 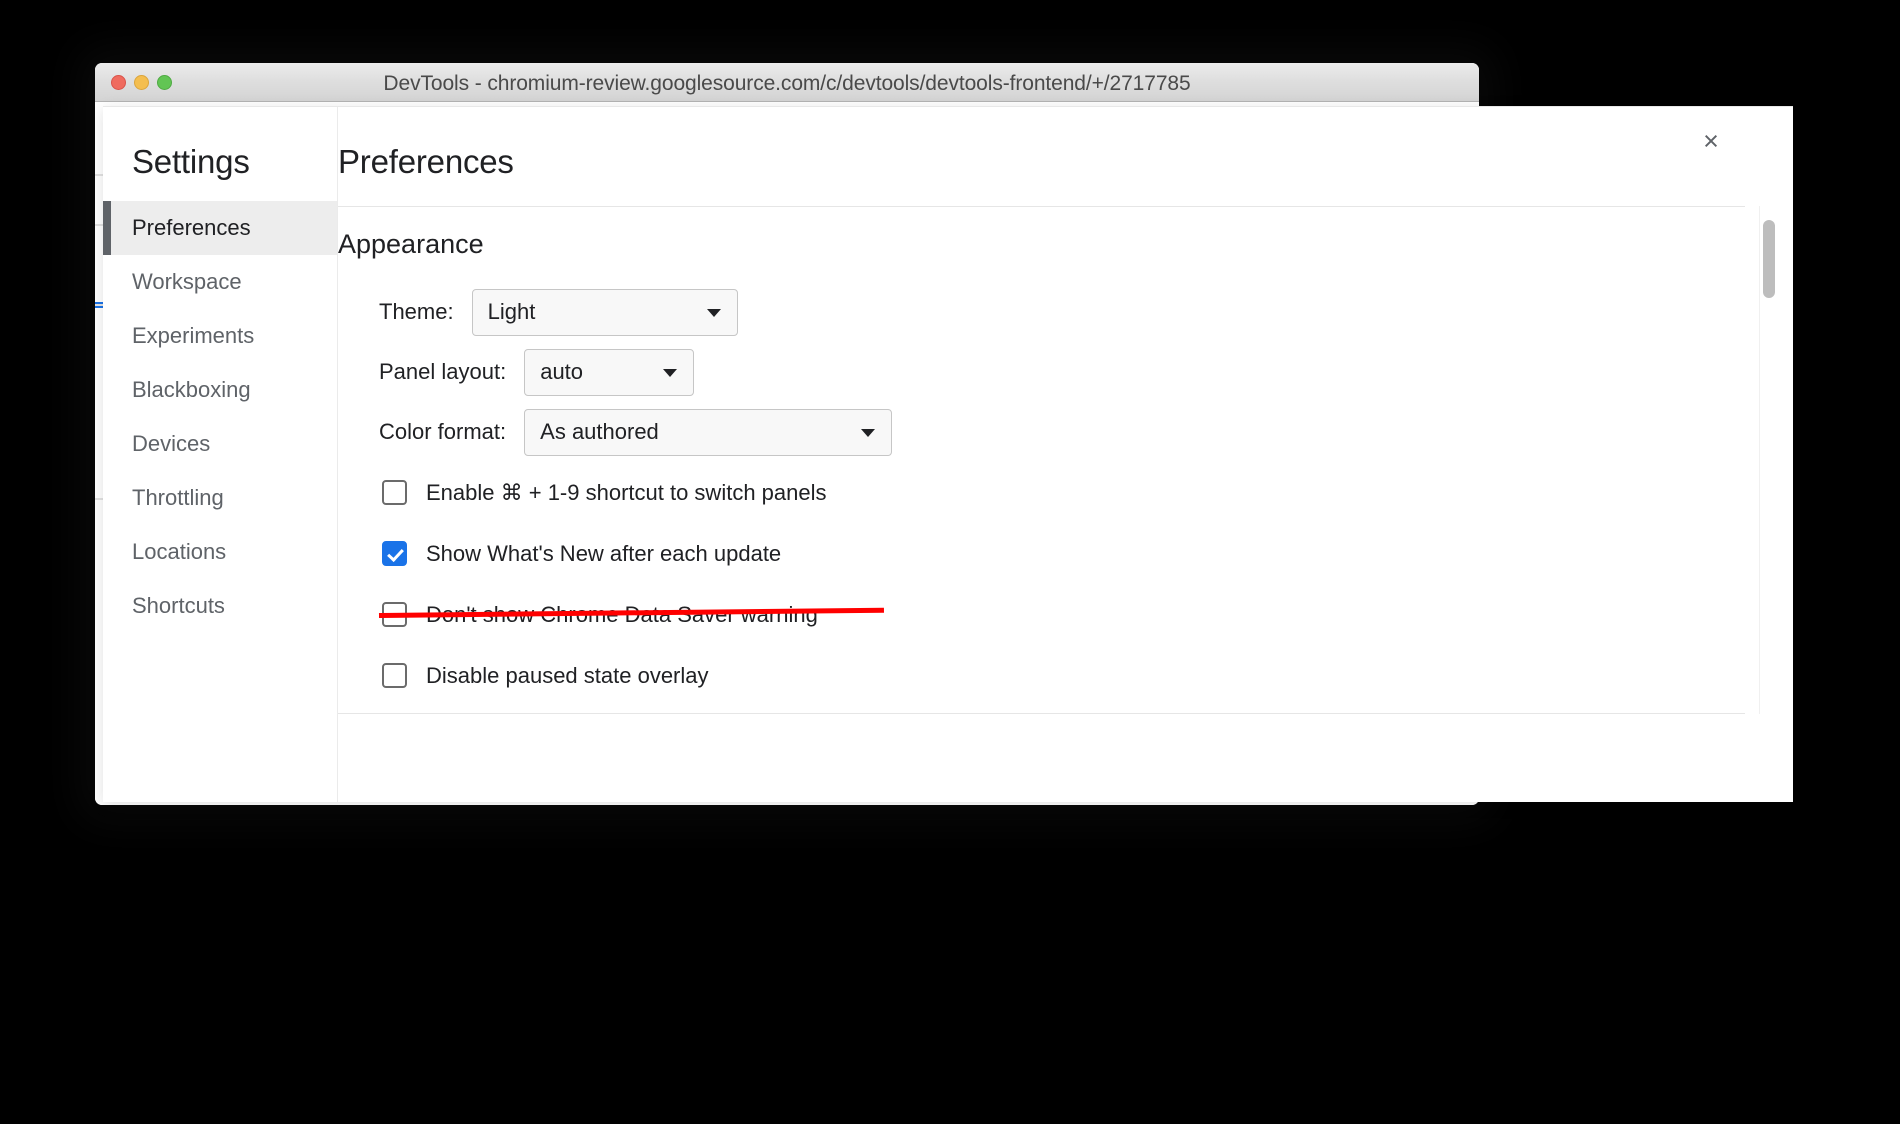 I want to click on setting-row-theme: Theme: Light, so click(x=1041, y=312).